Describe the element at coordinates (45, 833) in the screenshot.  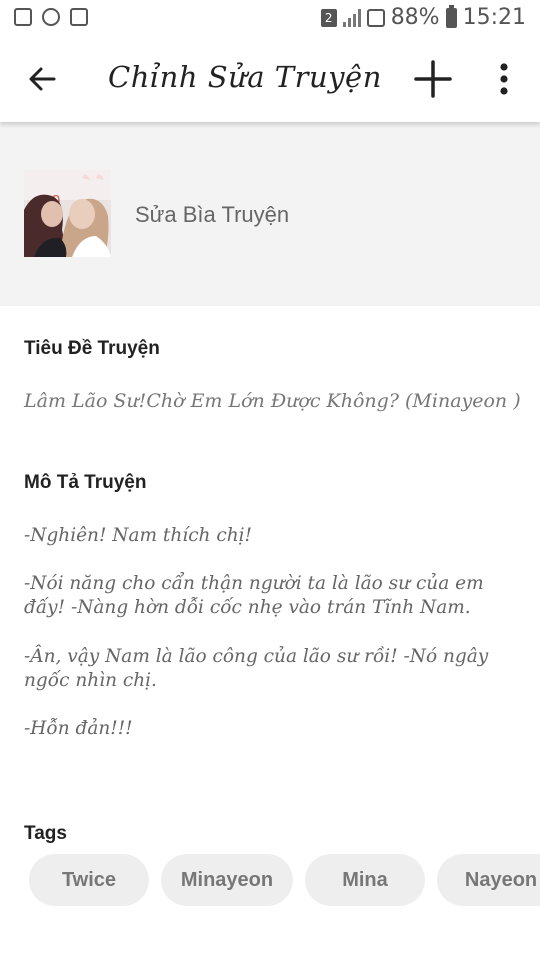
I see `tags-section-label: Tags` at that location.